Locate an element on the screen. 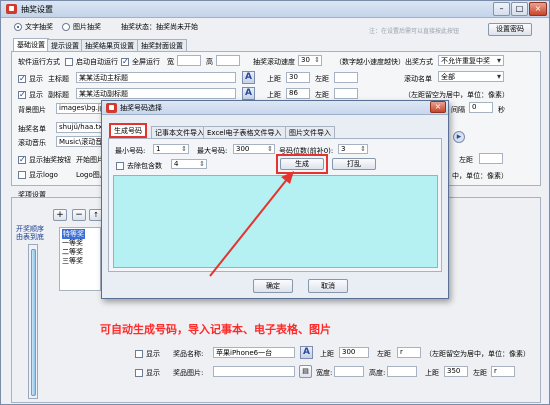 The image size is (550, 405). annotation-arrow is located at coordinates (251, 224).